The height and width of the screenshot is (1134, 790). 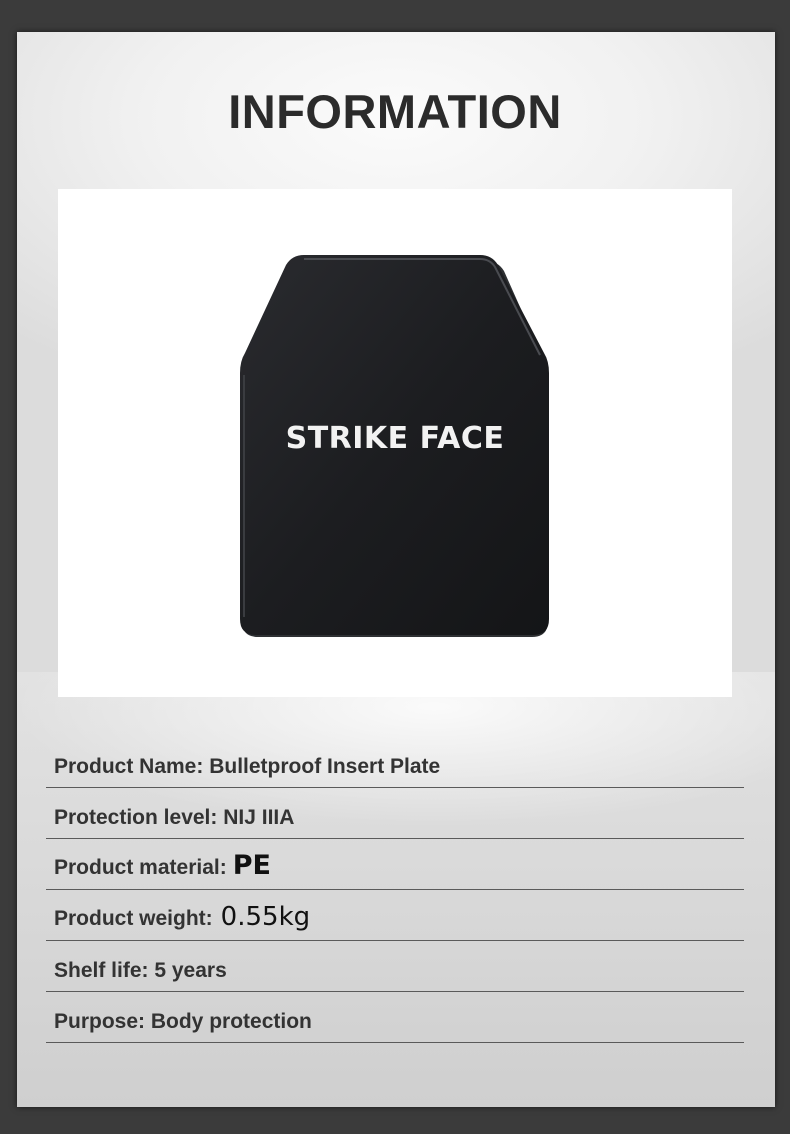 What do you see at coordinates (259, 817) in the screenshot?
I see `spec-value: NIJ IIIA` at bounding box center [259, 817].